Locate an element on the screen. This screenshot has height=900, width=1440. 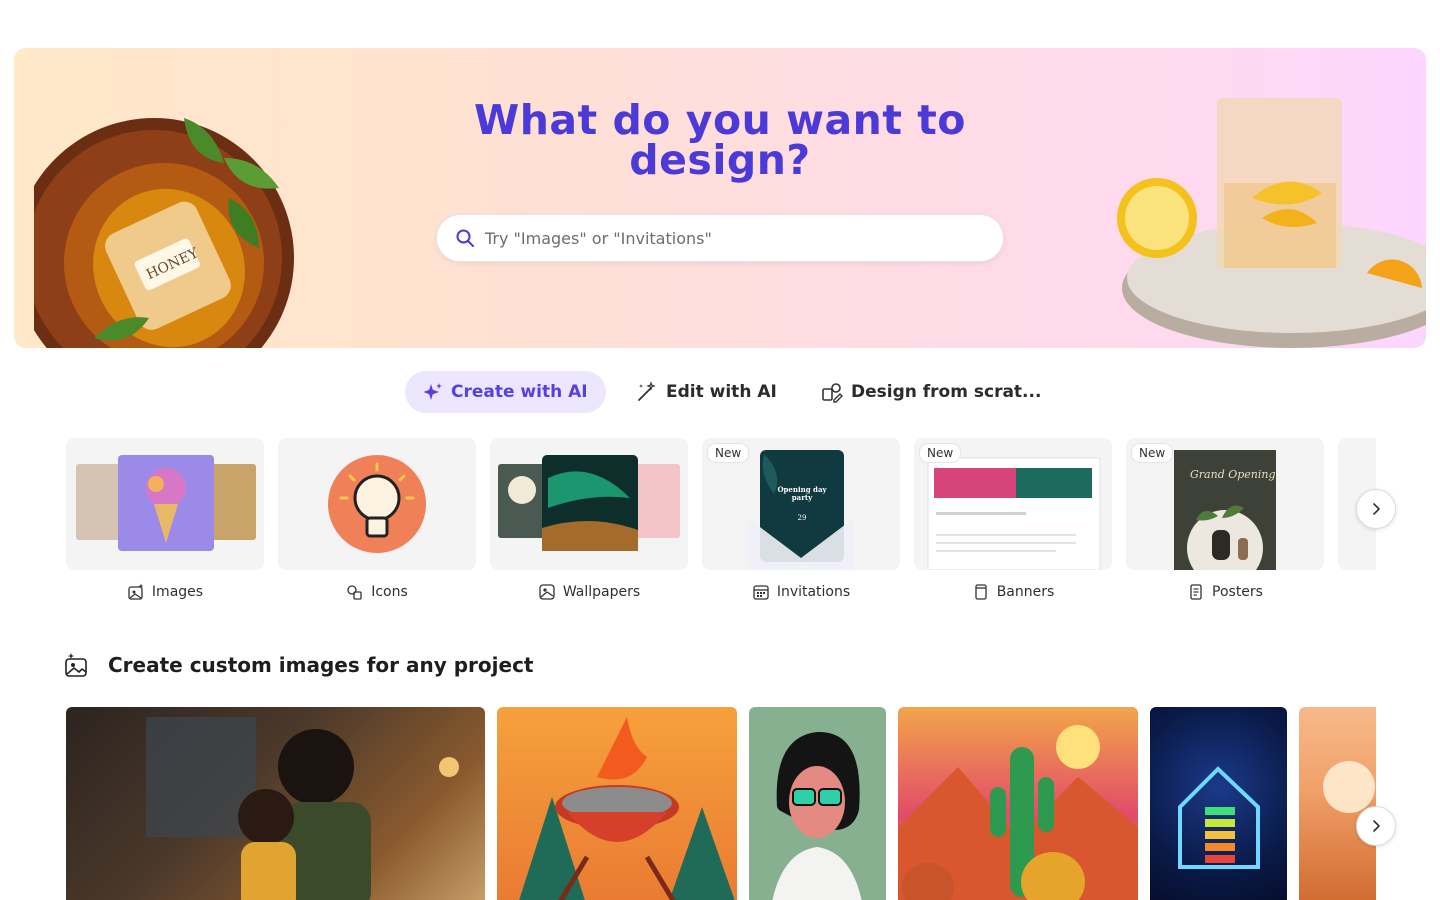
mother-child-art is located at coordinates (302, 808).